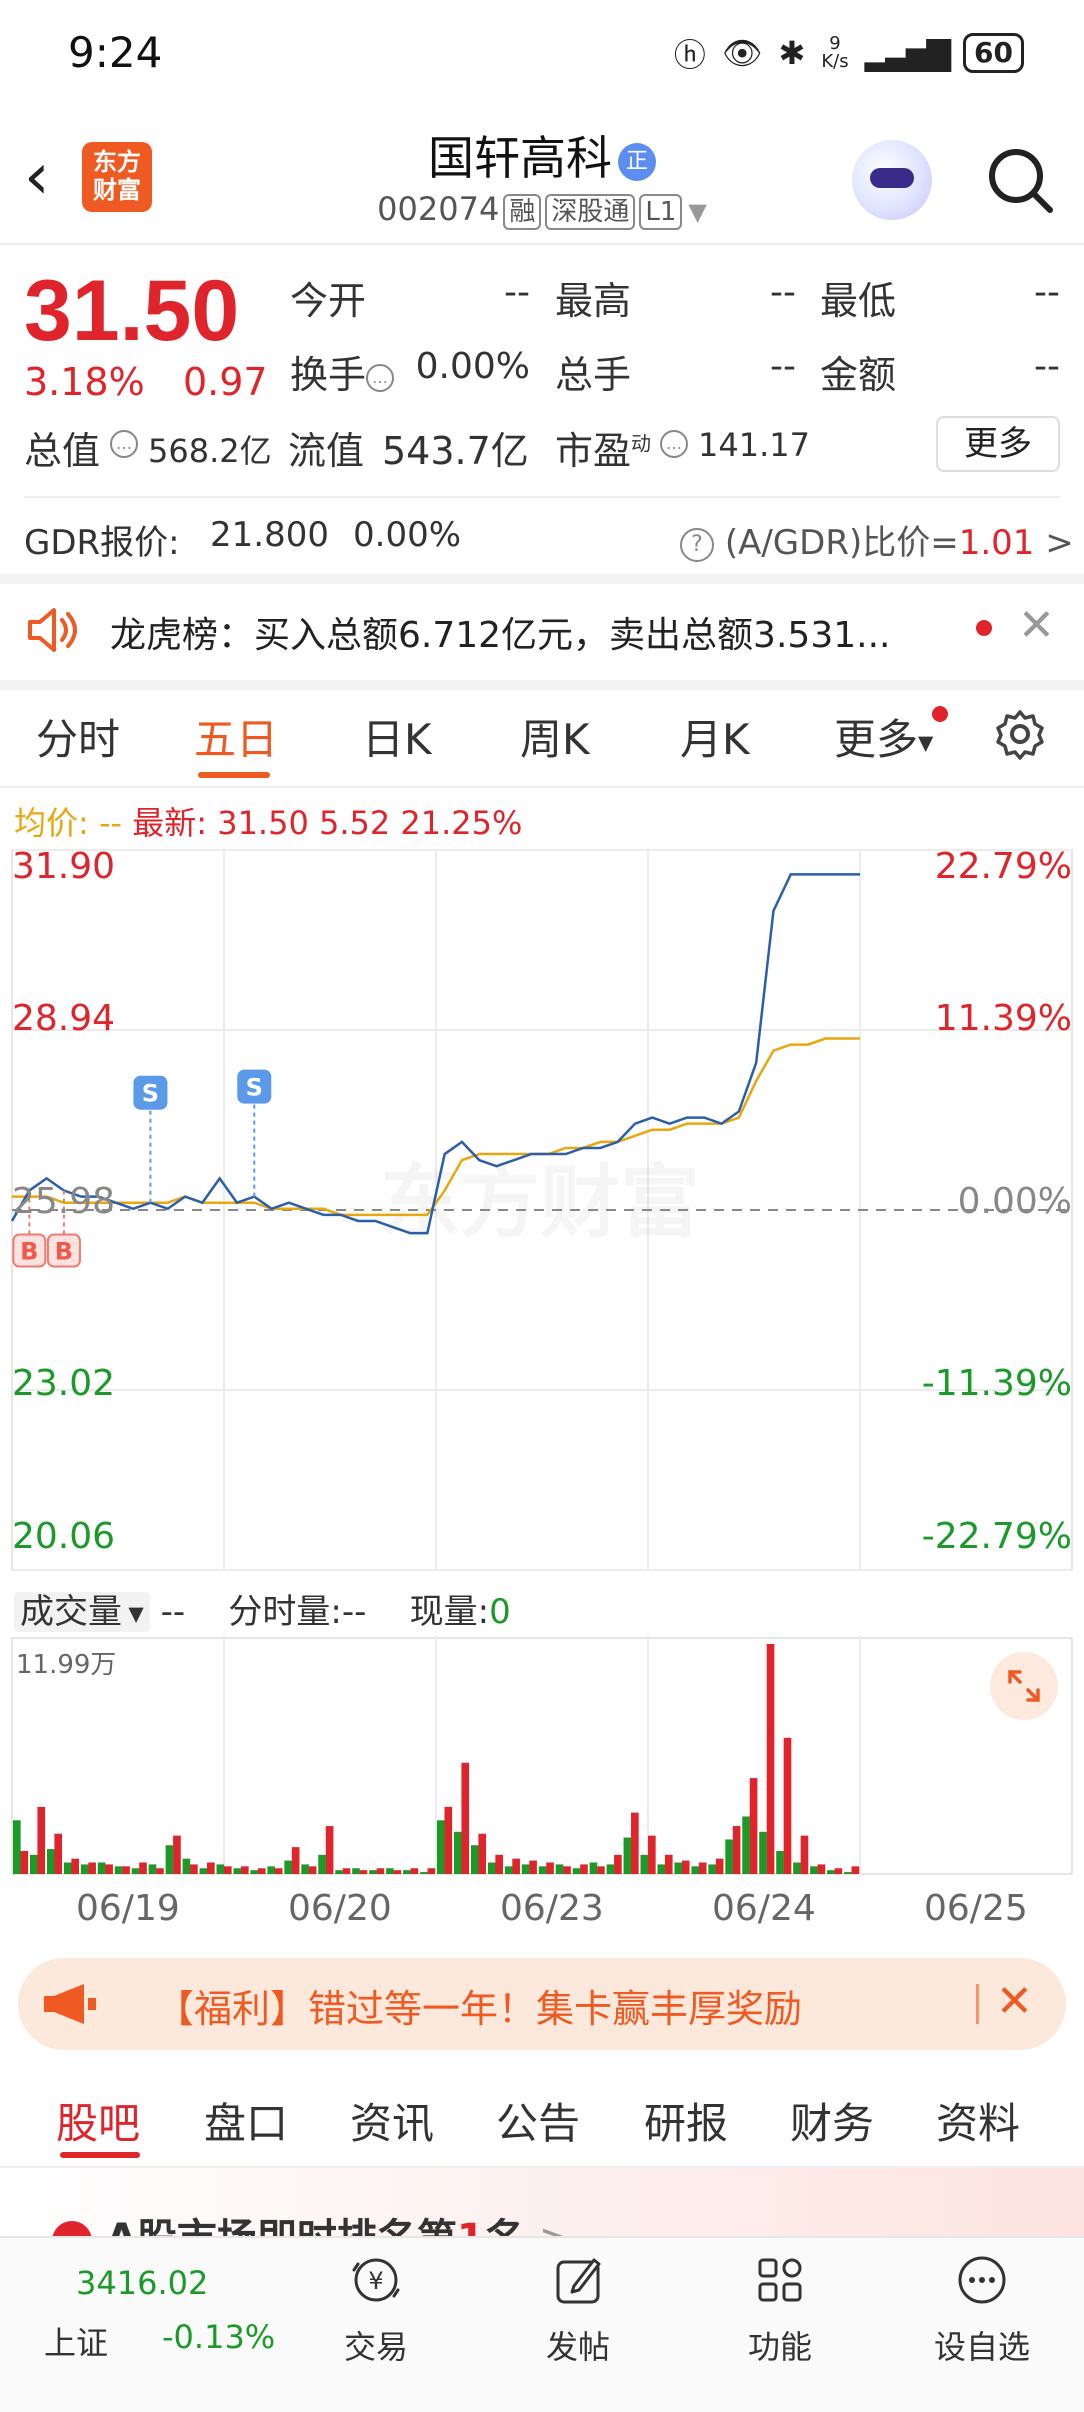 This screenshot has height=2412, width=1084. I want to click on tab-announcements: 公告, so click(538, 2120).